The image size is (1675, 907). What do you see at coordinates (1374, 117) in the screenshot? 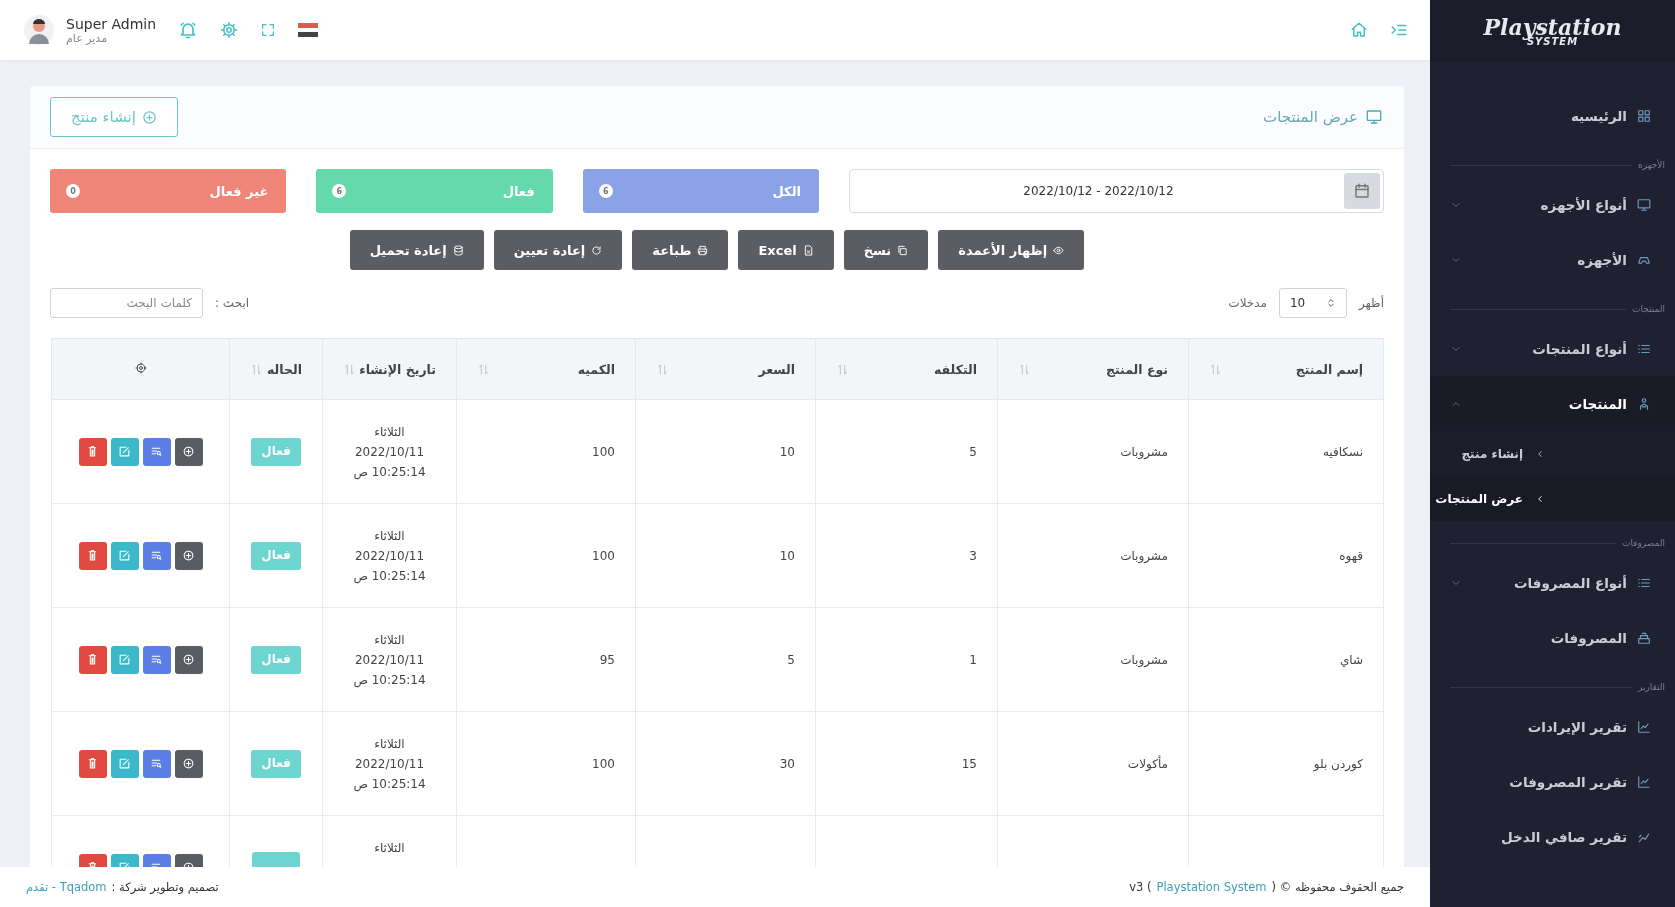
I see `monitor-icon` at bounding box center [1374, 117].